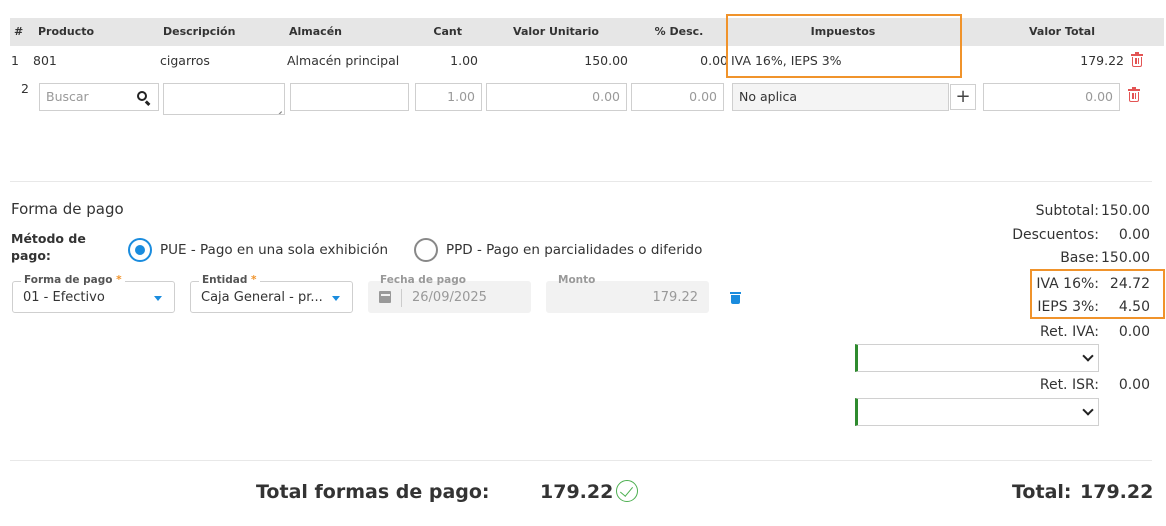 The width and height of the screenshot is (1166, 526). Describe the element at coordinates (606, 60) in the screenshot. I see `row-valor-unitario: 150.00` at that location.